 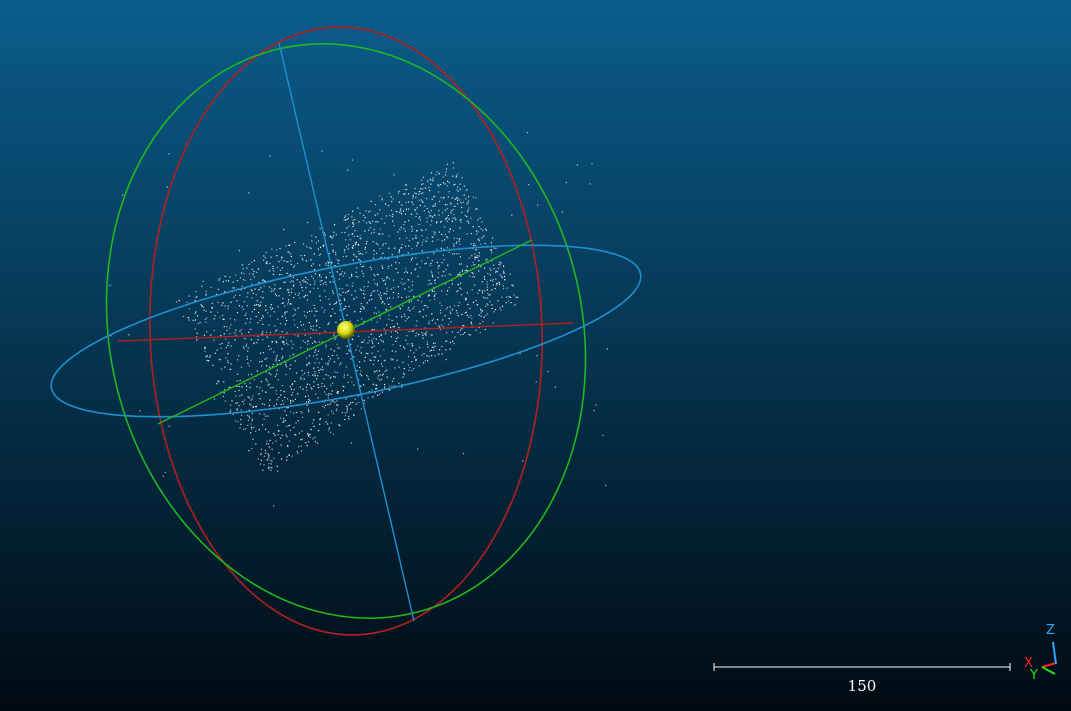 What do you see at coordinates (346, 330) in the screenshot?
I see `gizmo-center-sphere` at bounding box center [346, 330].